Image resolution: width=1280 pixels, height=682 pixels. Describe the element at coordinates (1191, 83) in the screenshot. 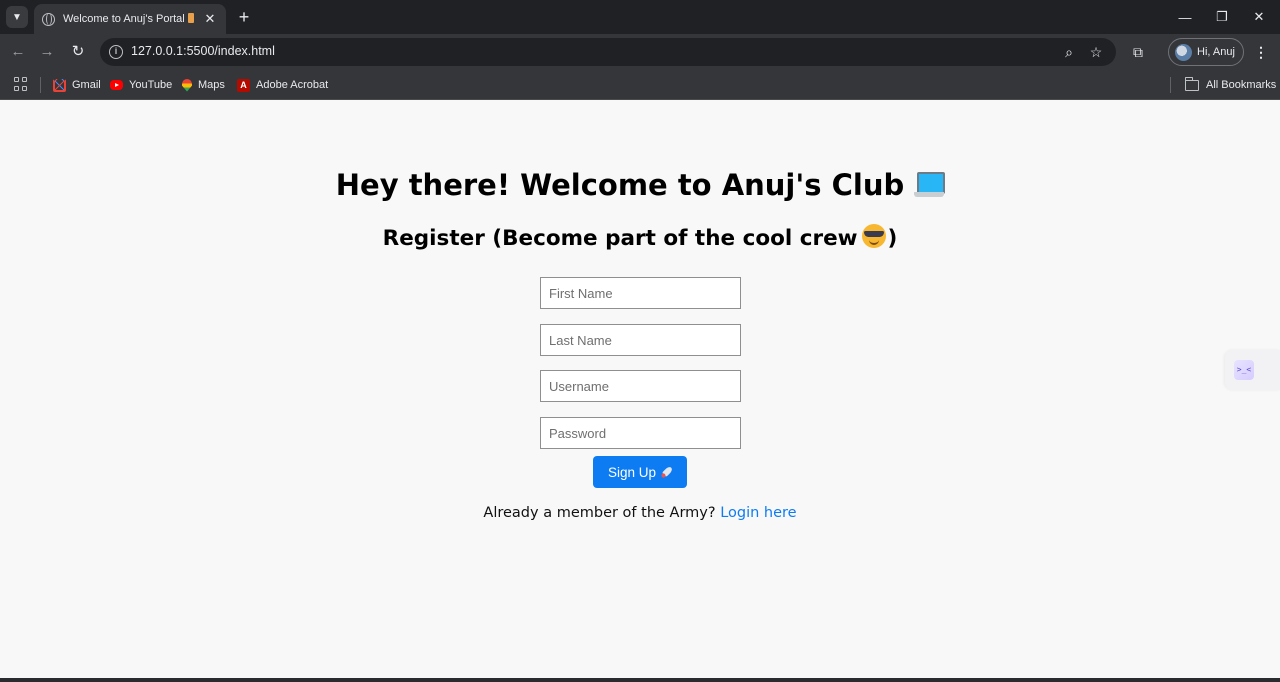

I see `folder-icon` at that location.